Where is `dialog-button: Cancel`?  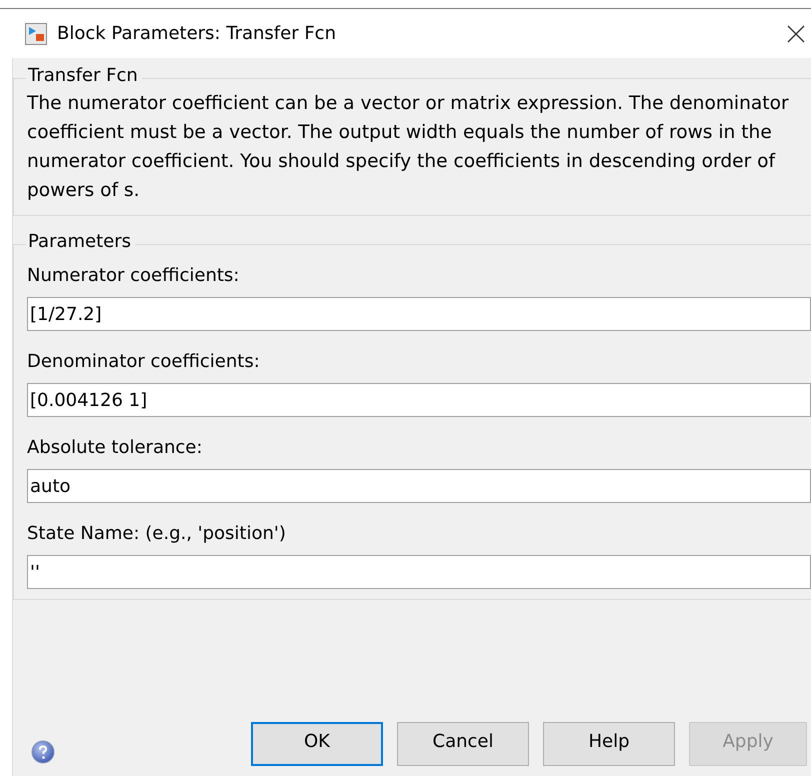
dialog-button: Cancel is located at coordinates (463, 744).